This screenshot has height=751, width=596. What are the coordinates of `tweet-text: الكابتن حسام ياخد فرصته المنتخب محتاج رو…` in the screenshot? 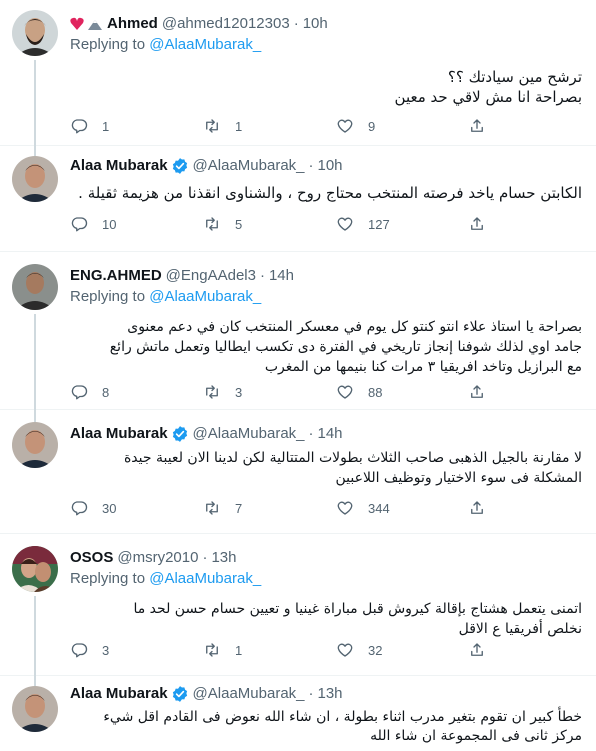 It's located at (326, 193).